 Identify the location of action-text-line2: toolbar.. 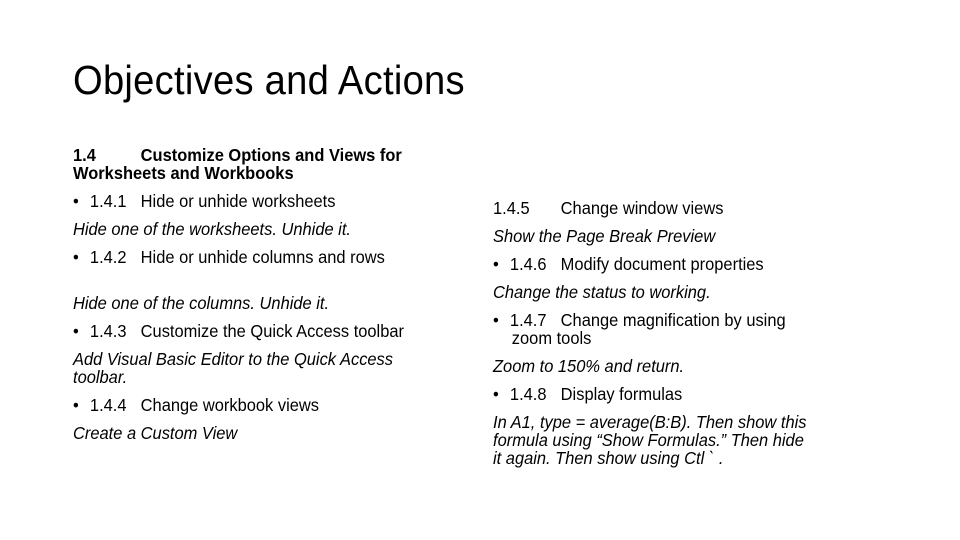
(100, 377).